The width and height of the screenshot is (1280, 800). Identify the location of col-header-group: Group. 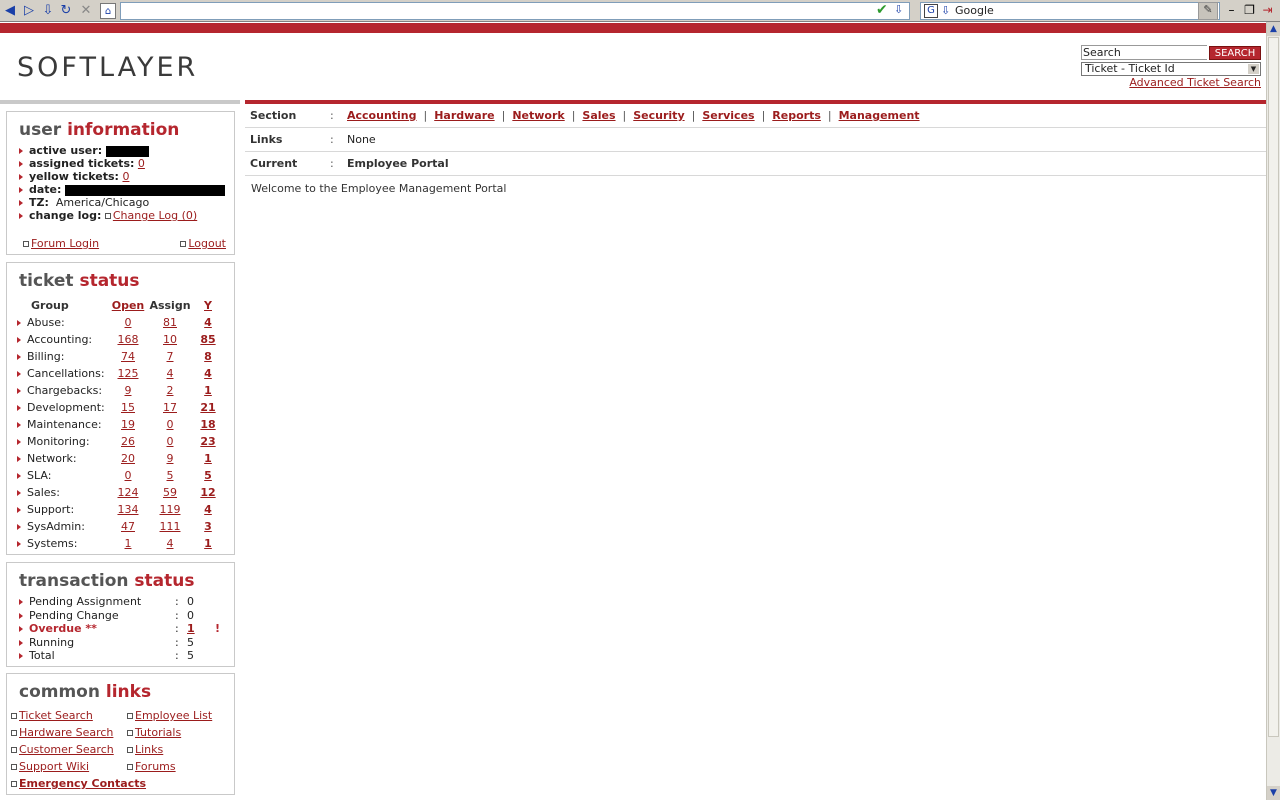
(50, 305).